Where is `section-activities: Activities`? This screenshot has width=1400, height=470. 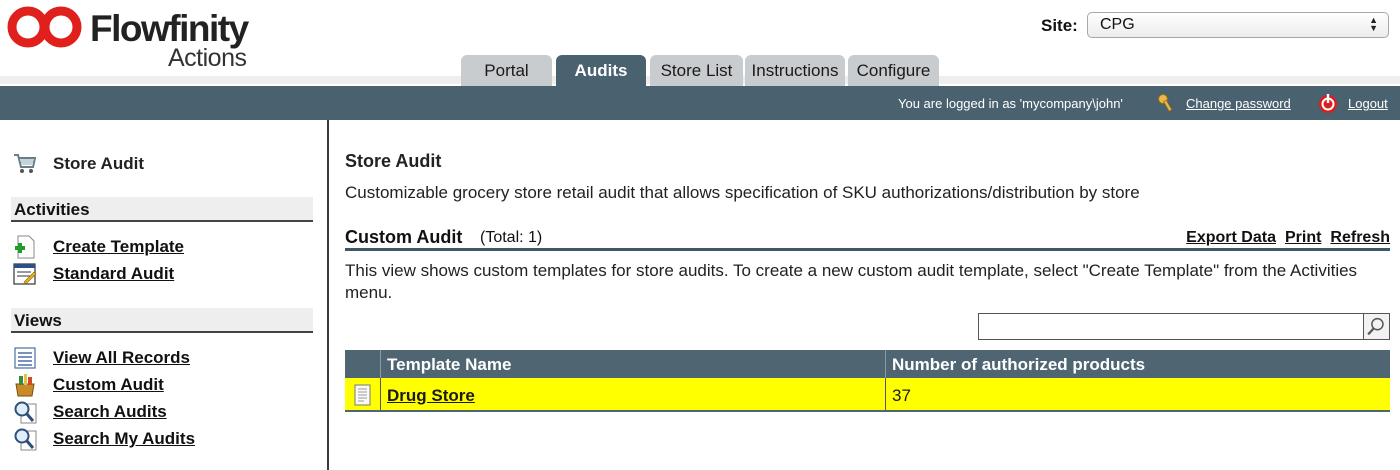
section-activities: Activities is located at coordinates (162, 209).